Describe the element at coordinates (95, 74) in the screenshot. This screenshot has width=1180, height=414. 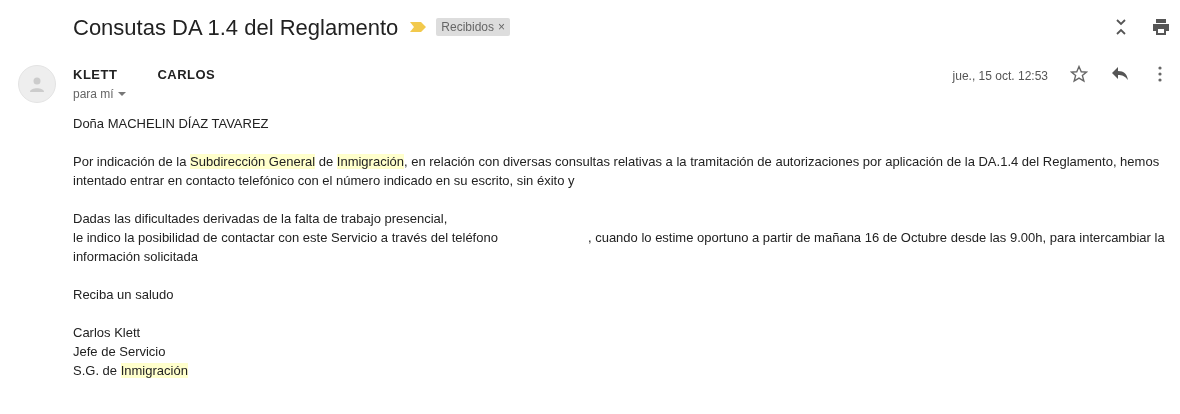
I see `sender-name: KLETT` at that location.